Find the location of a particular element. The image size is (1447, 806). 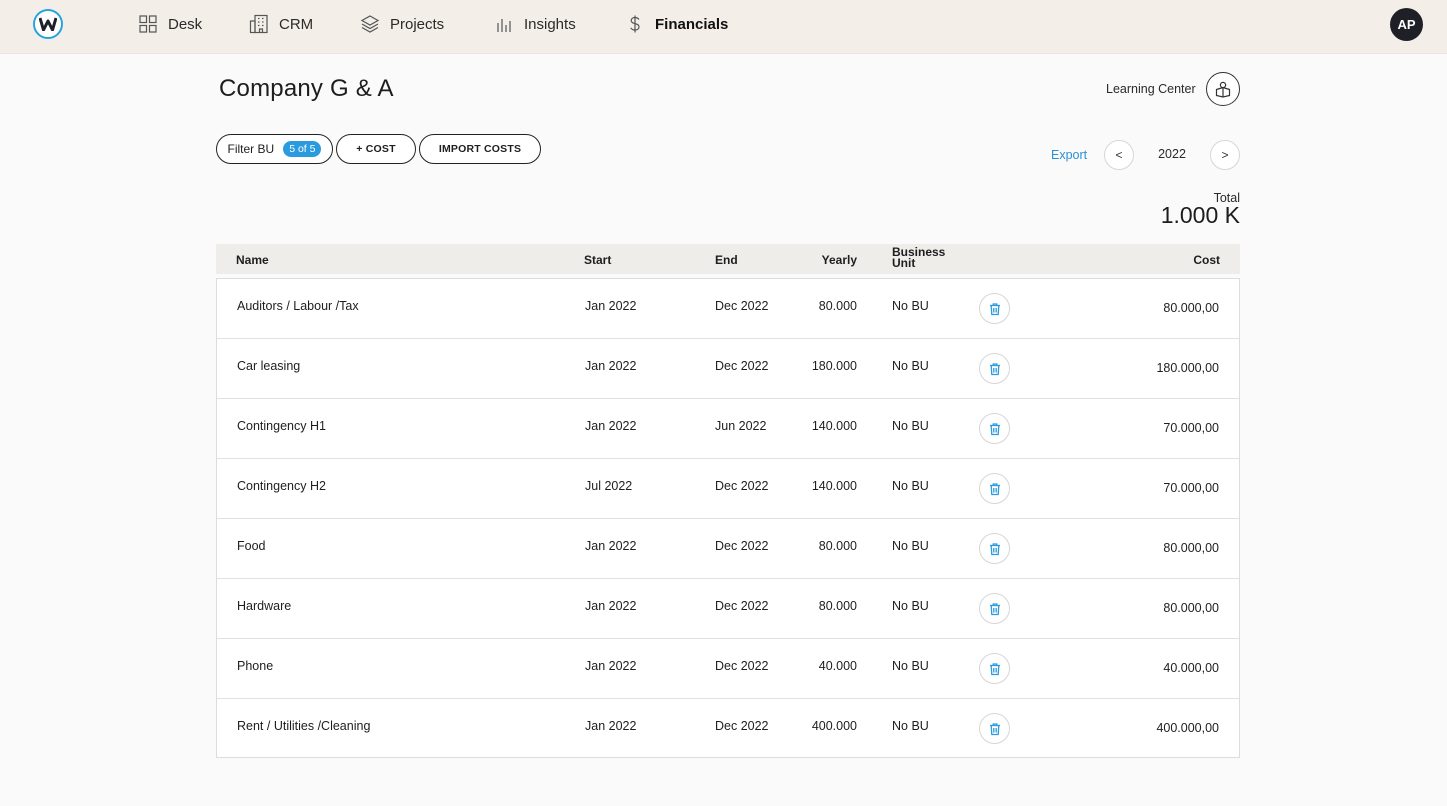

column-header-end: End is located at coordinates (726, 260).